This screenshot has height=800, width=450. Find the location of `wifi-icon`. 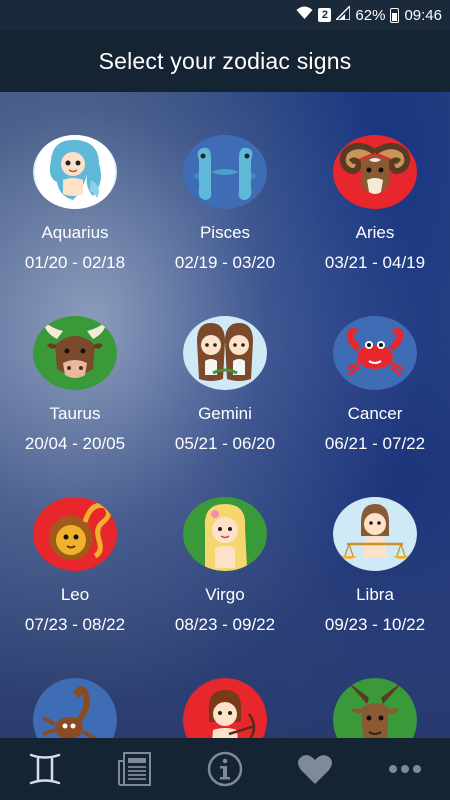

wifi-icon is located at coordinates (304, 15).